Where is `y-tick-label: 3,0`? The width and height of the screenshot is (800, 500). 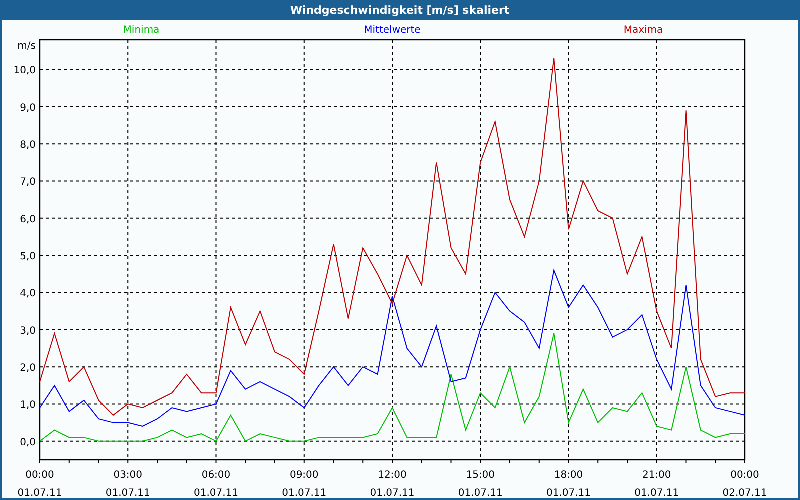 y-tick-label: 3,0 is located at coordinates (28, 331).